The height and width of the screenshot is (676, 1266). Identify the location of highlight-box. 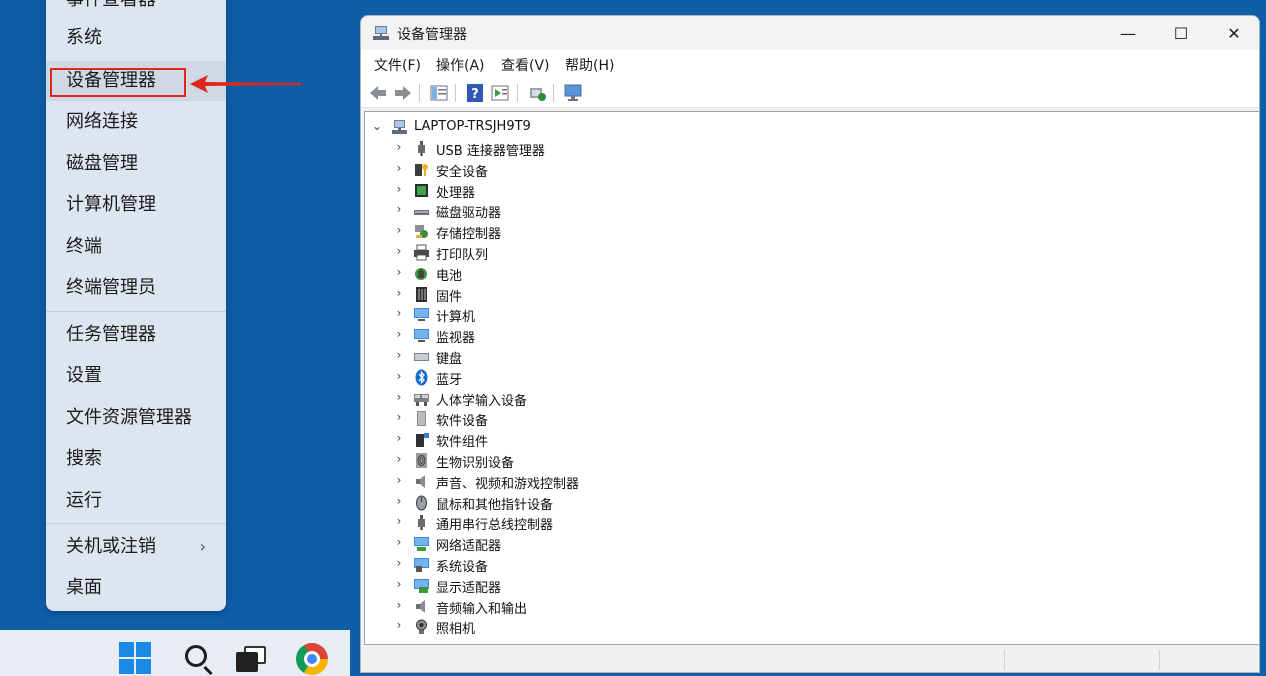
(118, 82).